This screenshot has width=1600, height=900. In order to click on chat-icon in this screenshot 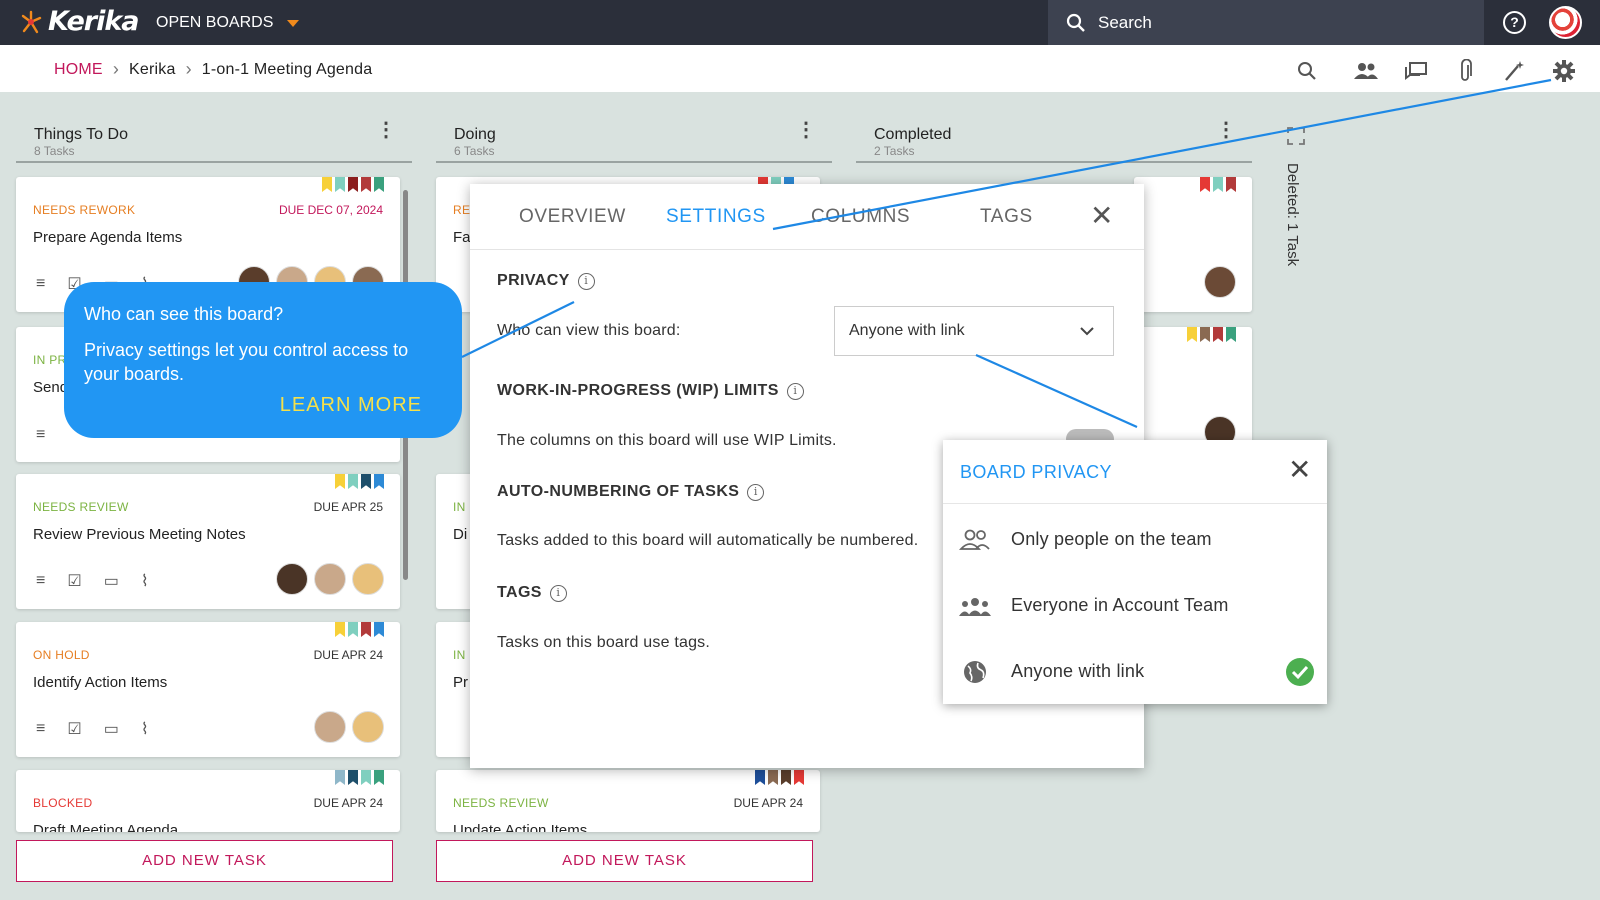, I will do `click(1416, 71)`.